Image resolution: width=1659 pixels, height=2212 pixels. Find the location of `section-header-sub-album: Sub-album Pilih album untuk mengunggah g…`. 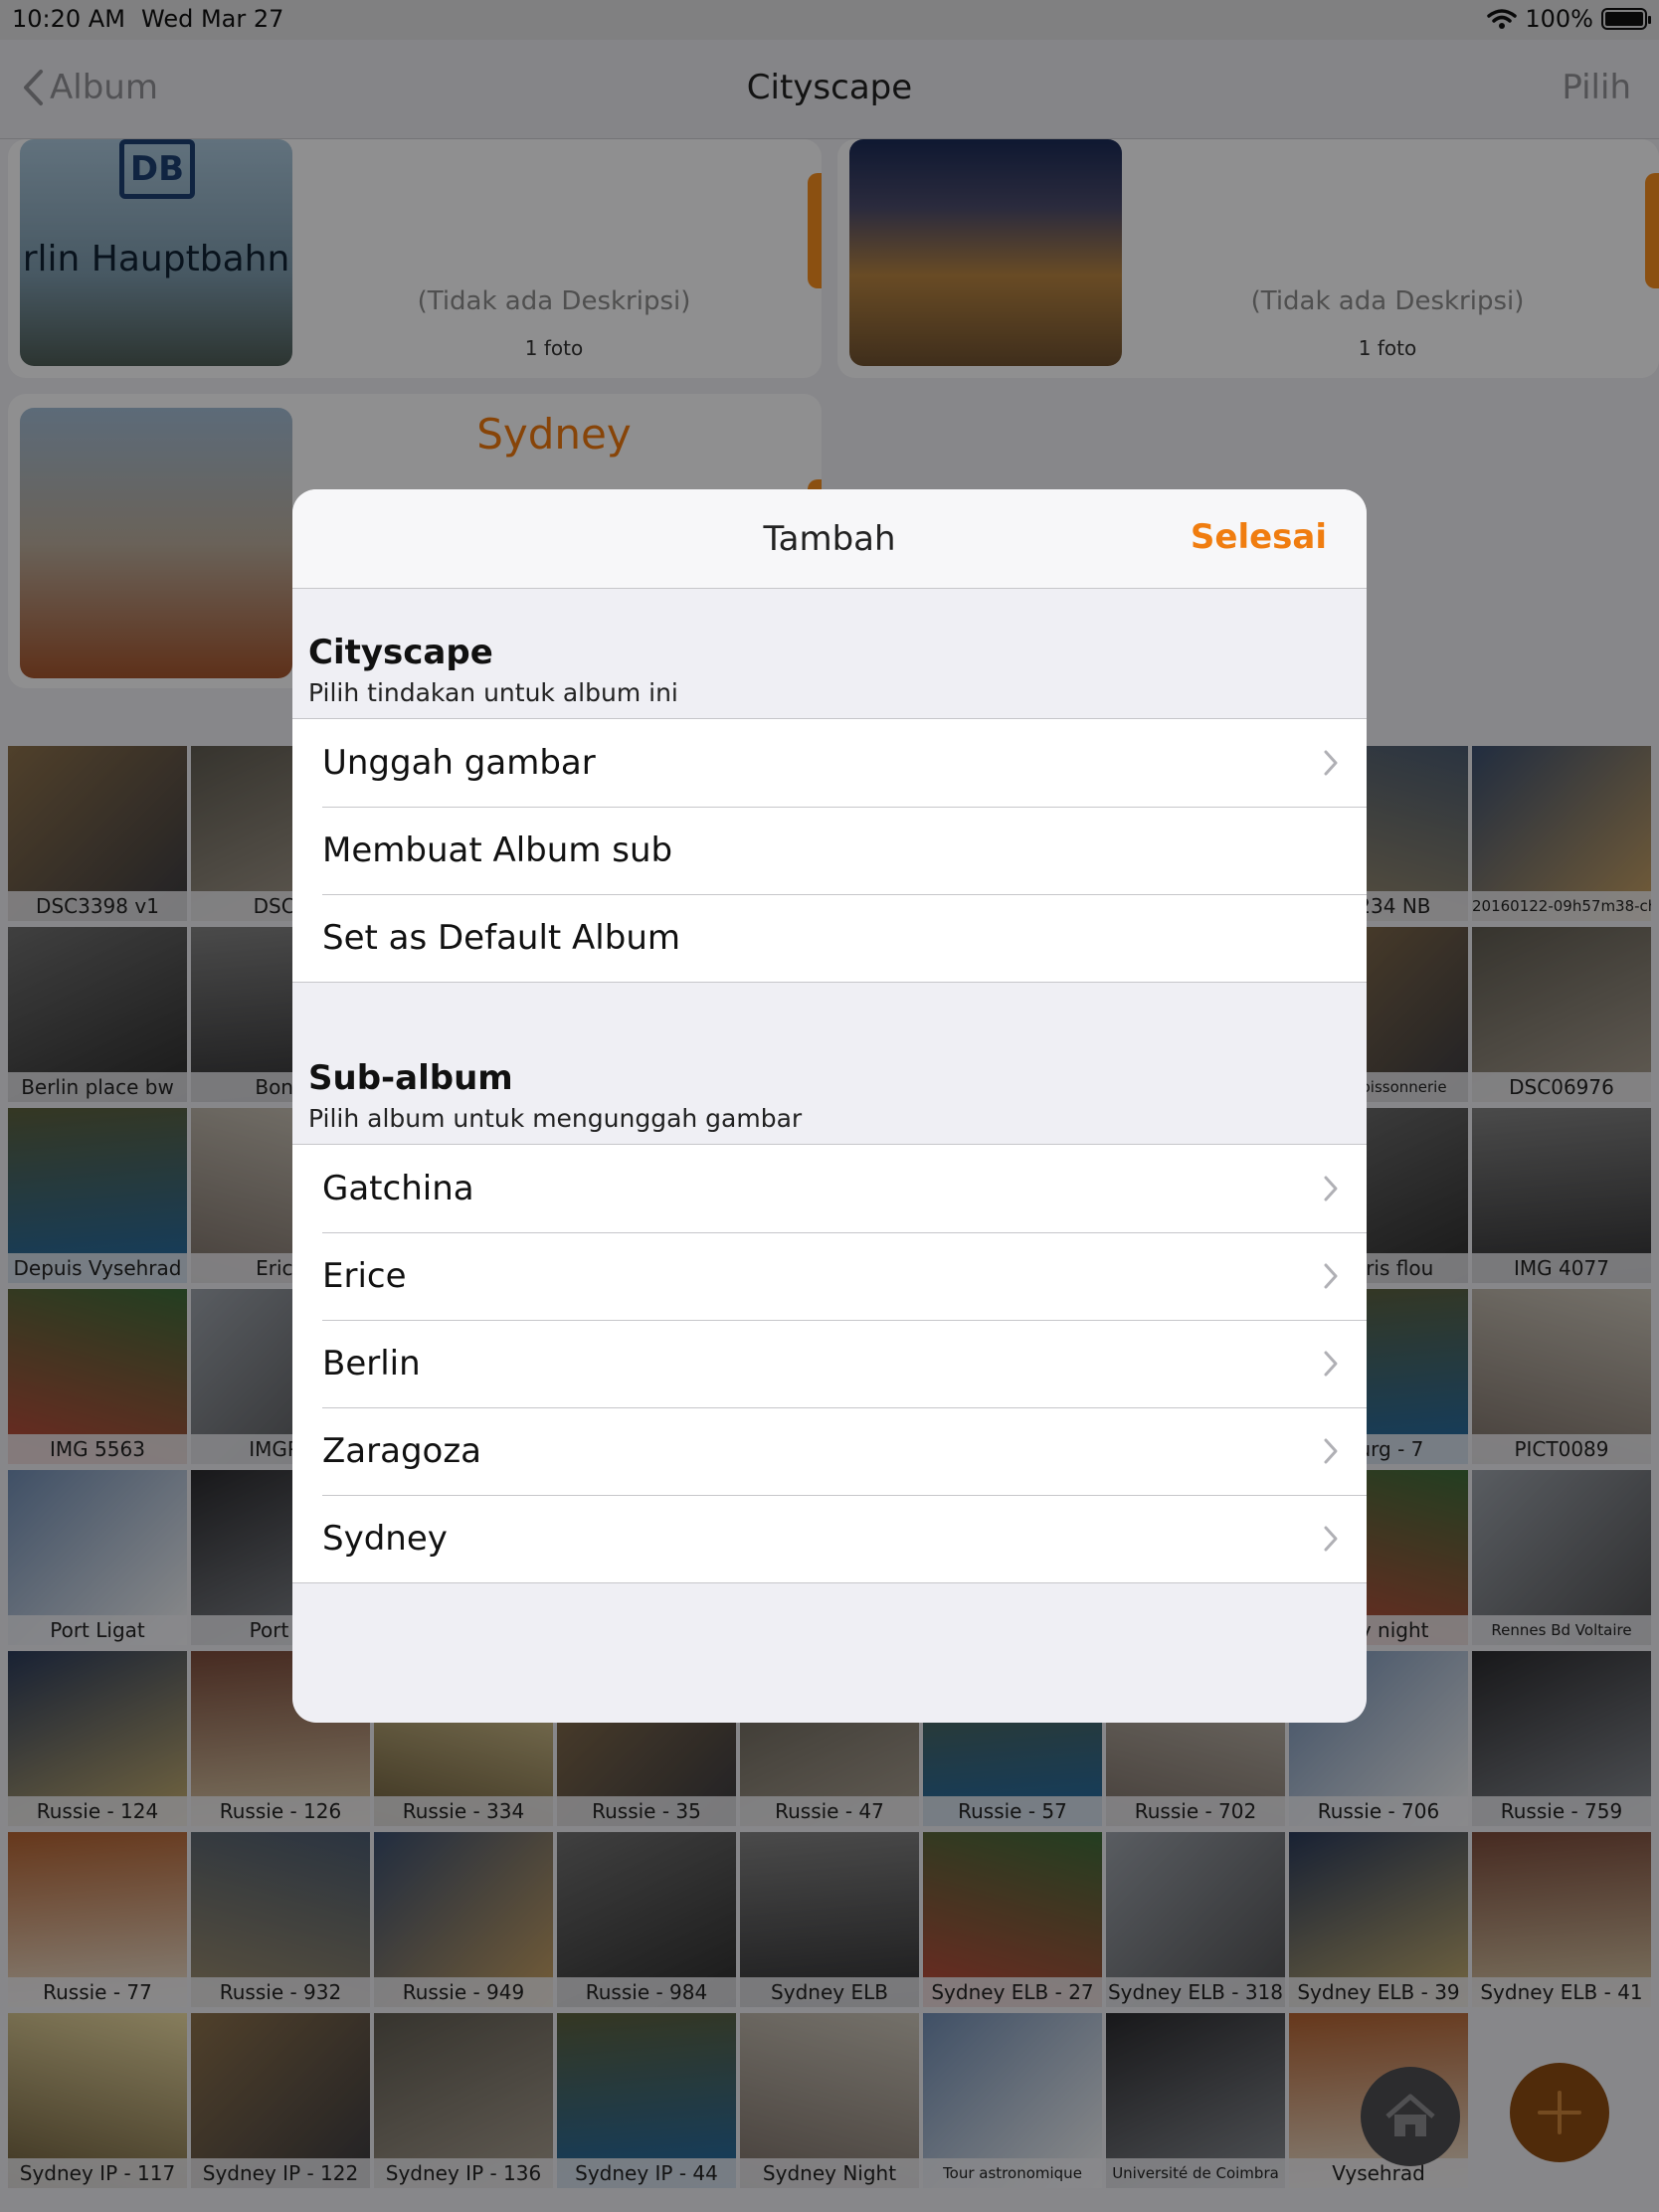

section-header-sub-album: Sub-album Pilih album untuk mengunggah g… is located at coordinates (555, 1095).